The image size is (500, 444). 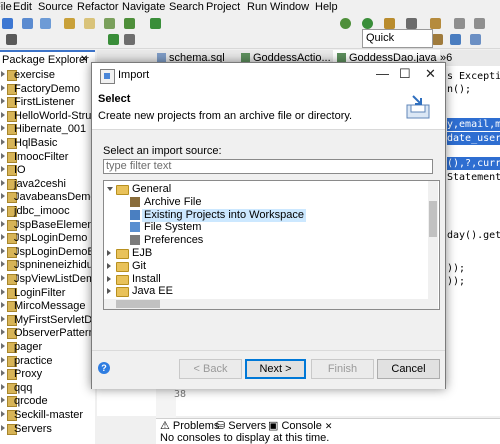 What do you see at coordinates (265, 202) in the screenshot?
I see `tree-item: Archive File` at bounding box center [265, 202].